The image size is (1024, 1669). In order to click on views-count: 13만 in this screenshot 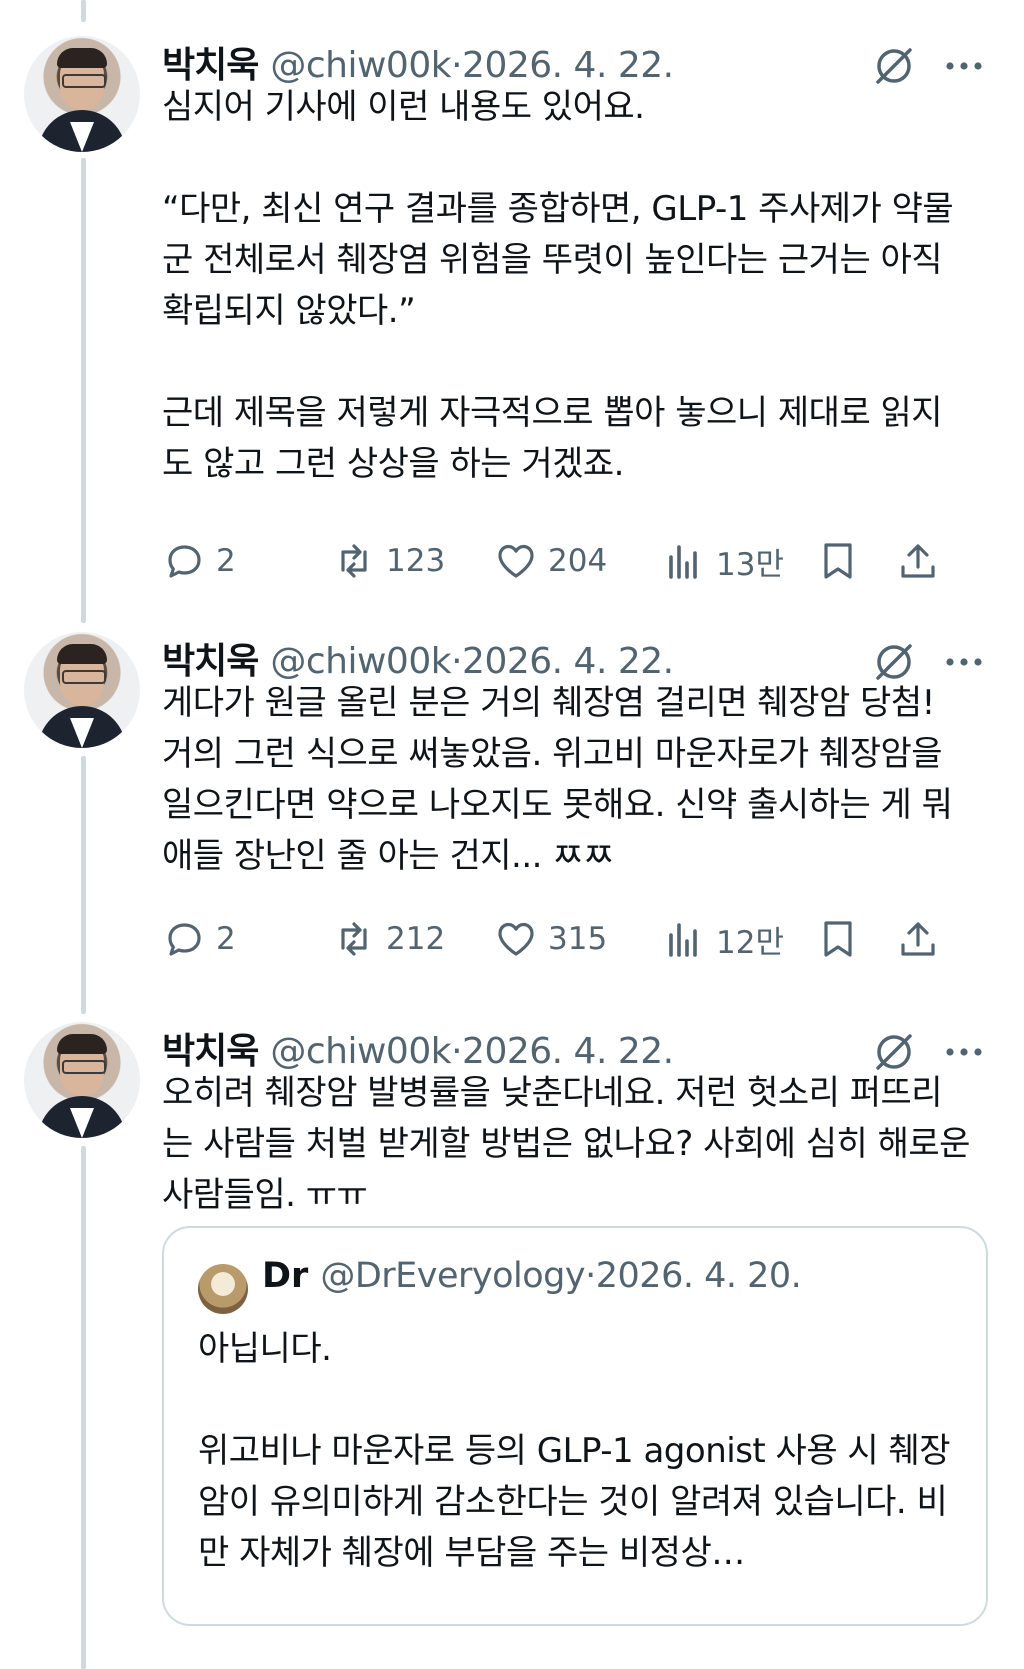, I will do `click(750, 564)`.